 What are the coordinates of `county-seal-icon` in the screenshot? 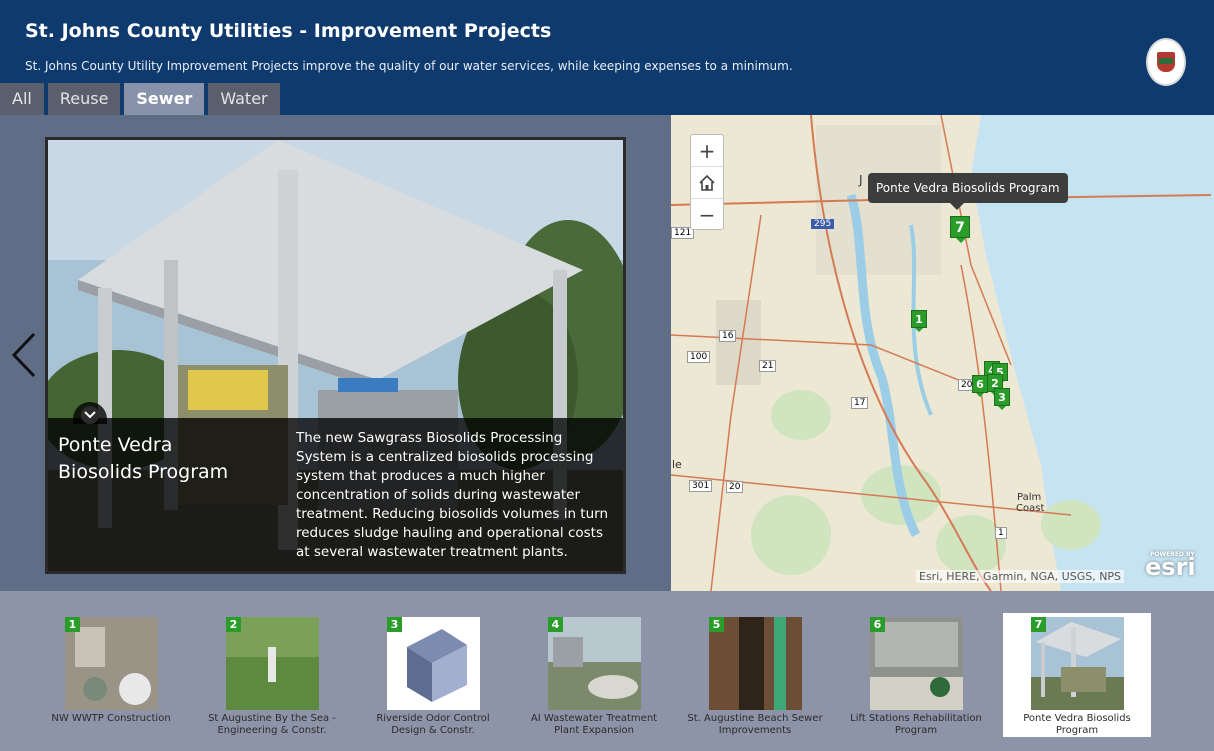 It's located at (1166, 62).